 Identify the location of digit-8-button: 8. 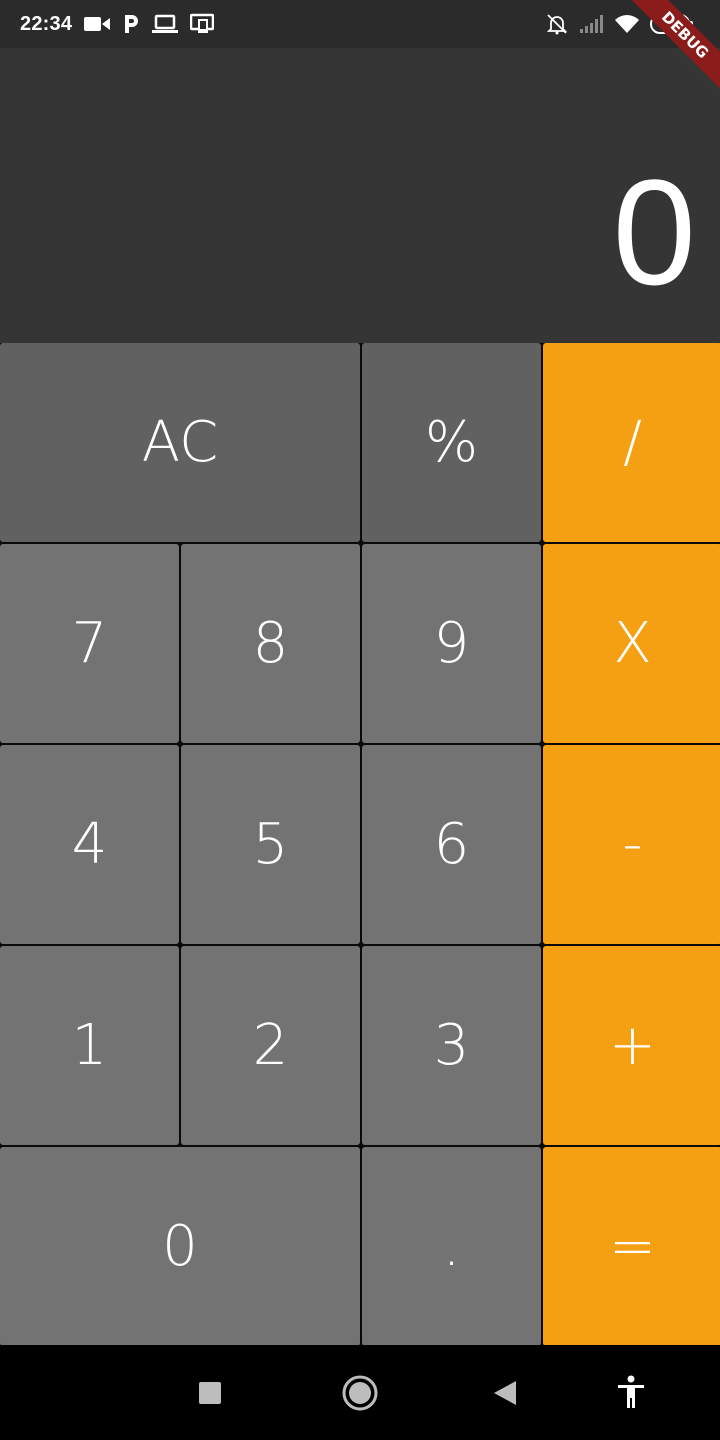
(270, 643).